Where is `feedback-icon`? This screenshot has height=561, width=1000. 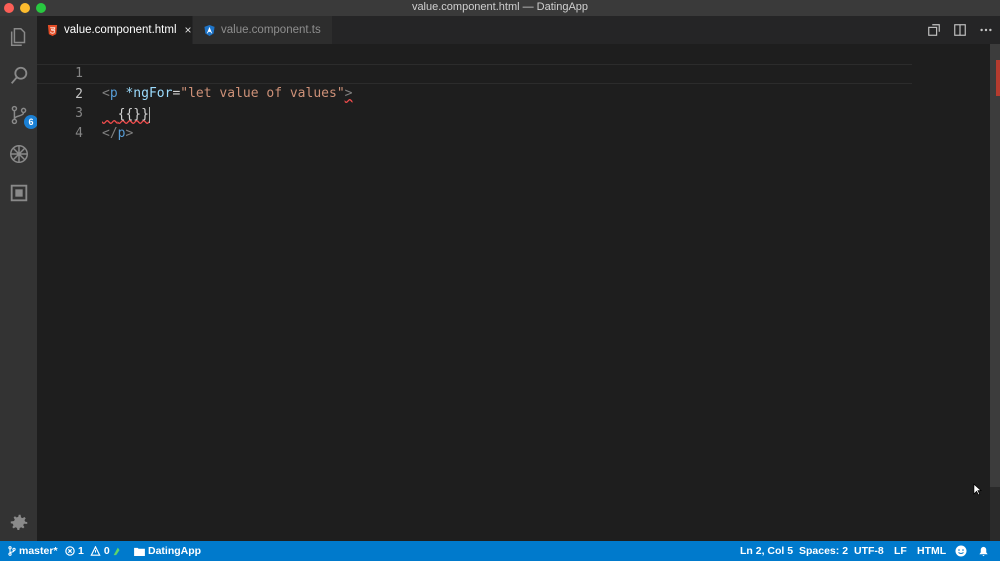
feedback-icon is located at coordinates (961, 551).